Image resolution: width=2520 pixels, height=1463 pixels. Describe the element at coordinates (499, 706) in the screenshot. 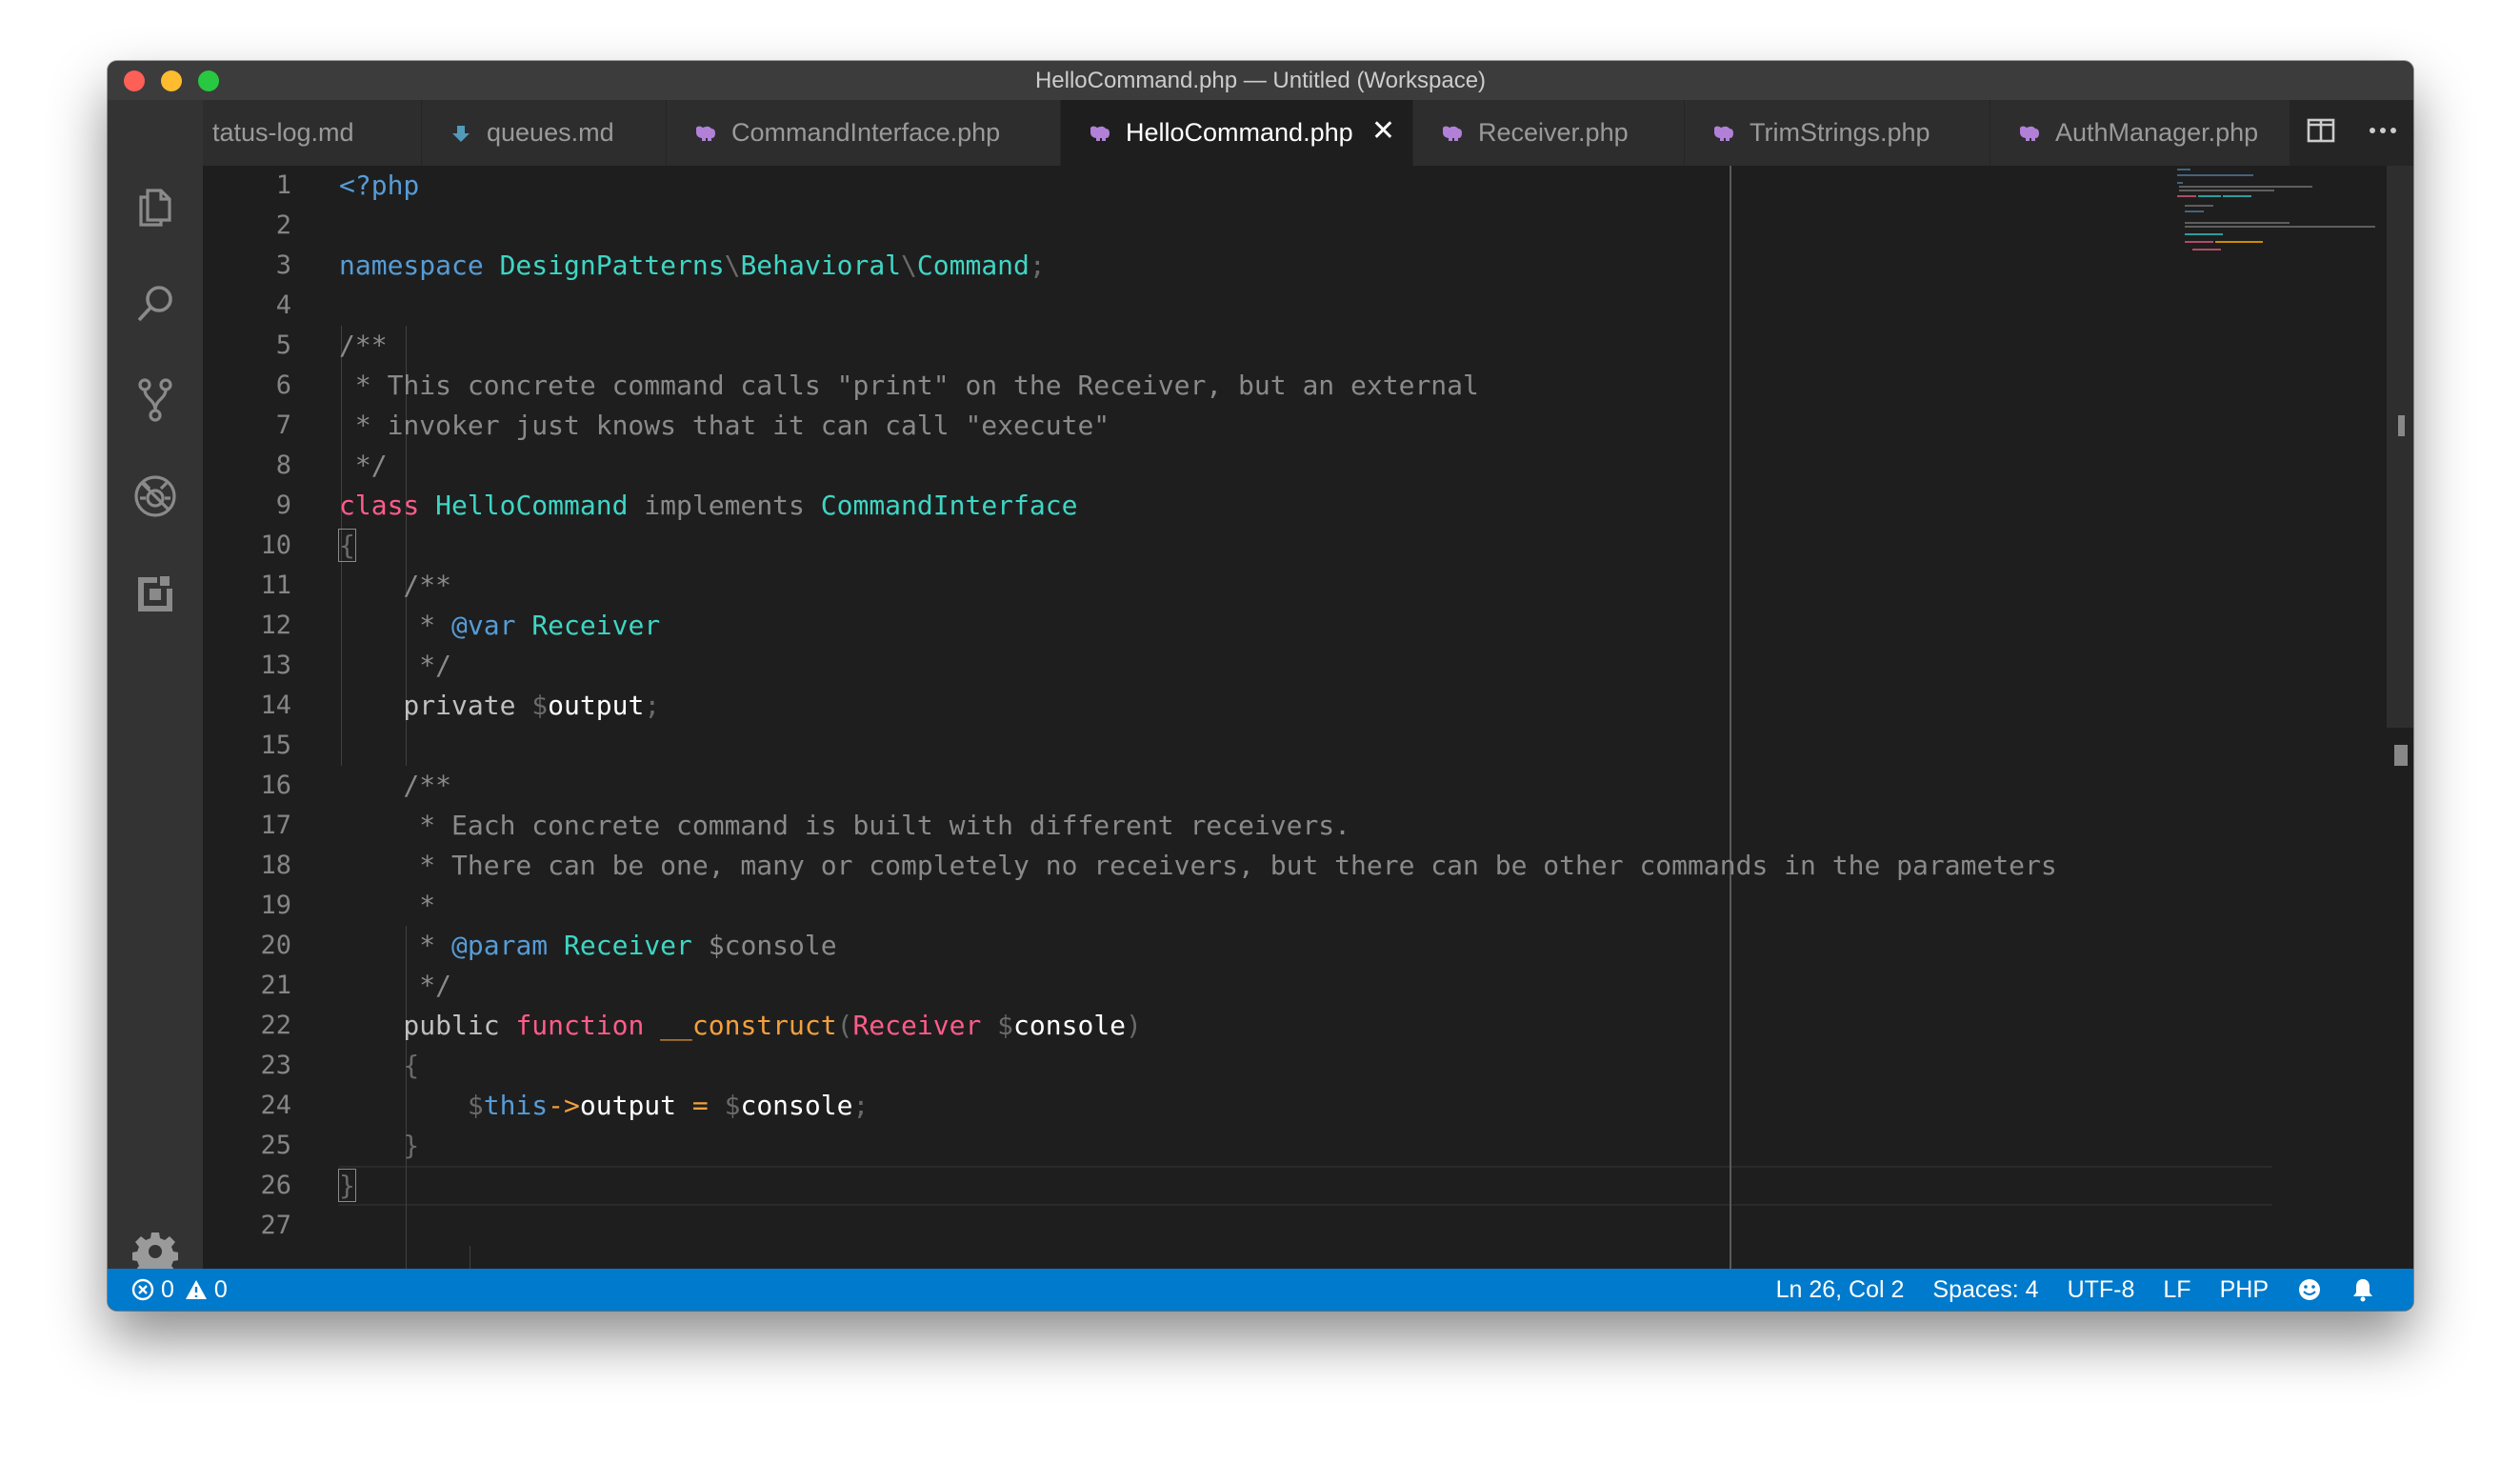

I see `code-line: private $output;` at that location.